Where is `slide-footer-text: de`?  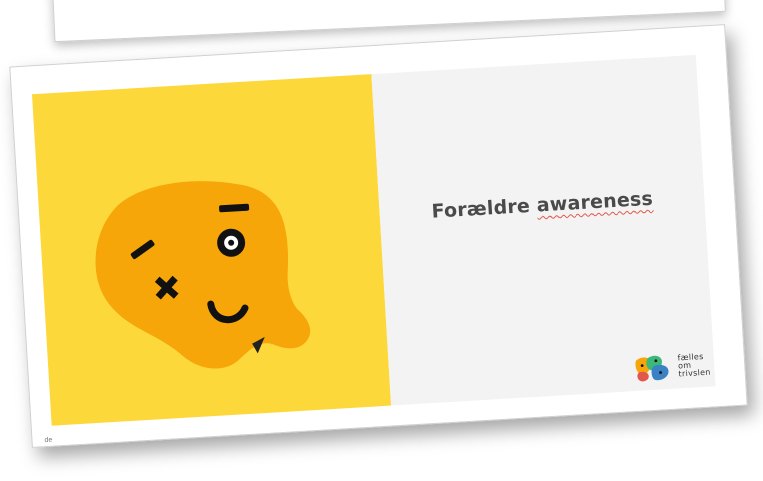 slide-footer-text: de is located at coordinates (48, 440).